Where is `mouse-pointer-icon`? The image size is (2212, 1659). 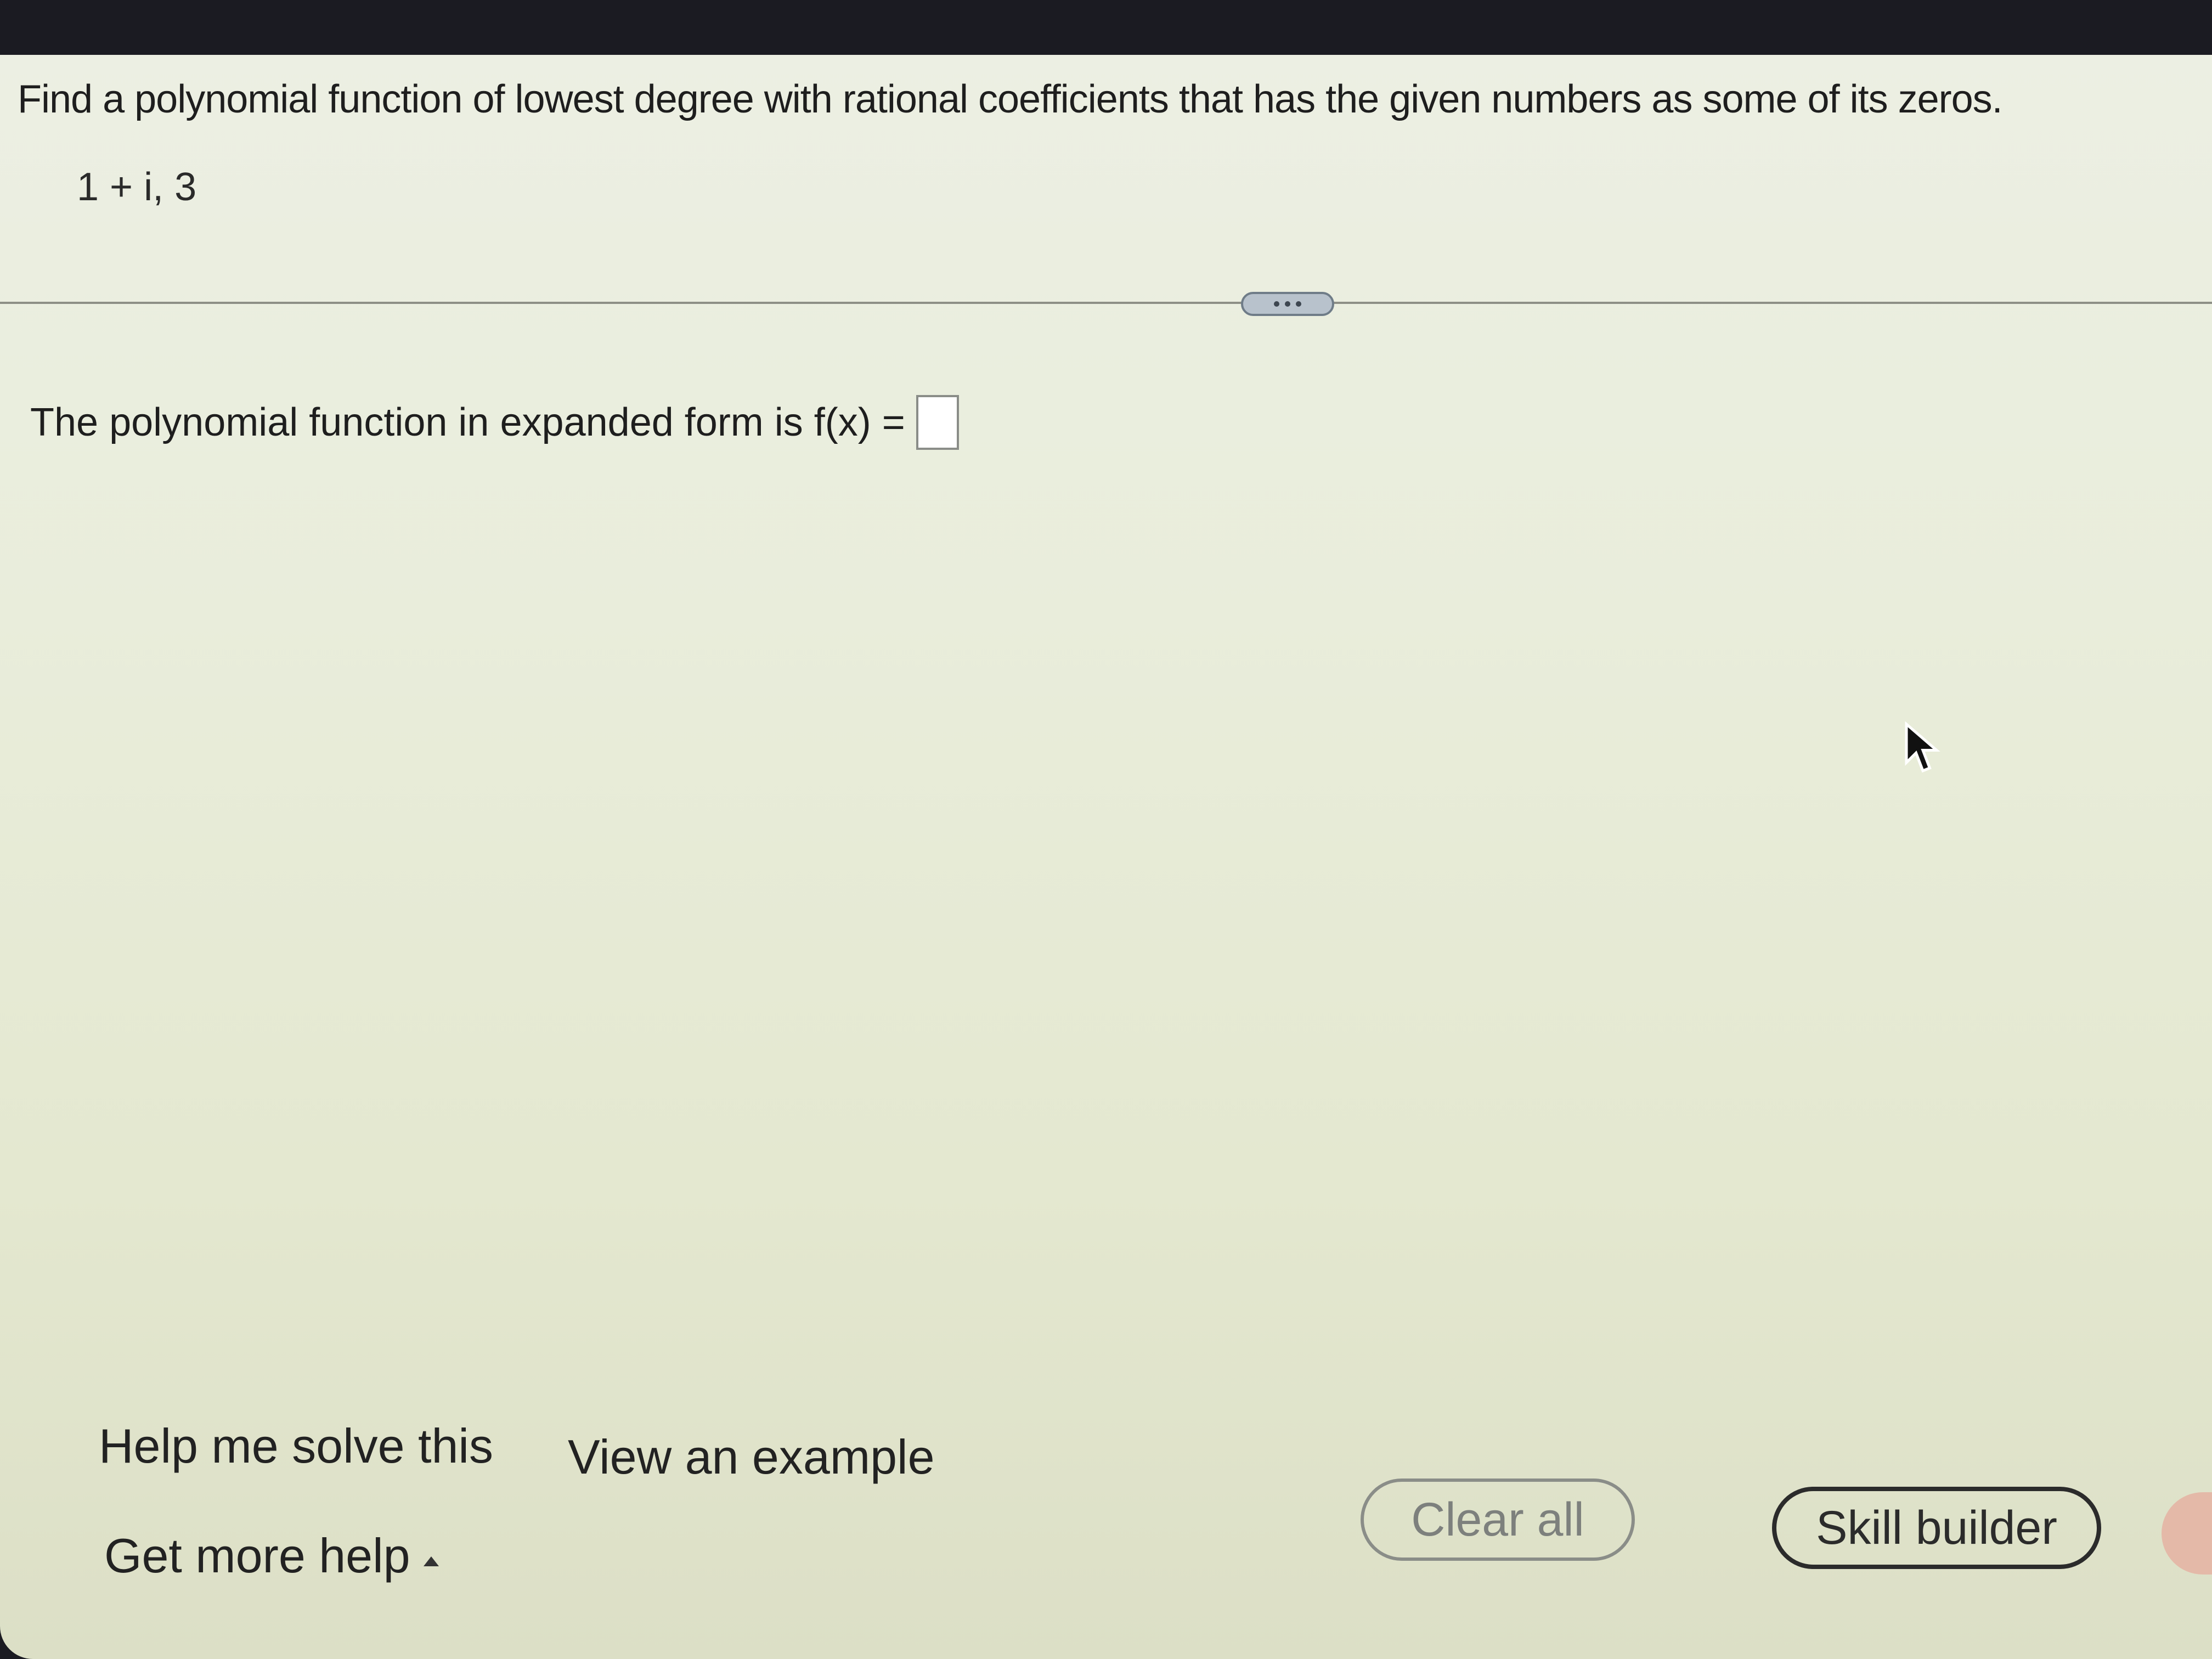
mouse-pointer-icon is located at coordinates (1923, 747).